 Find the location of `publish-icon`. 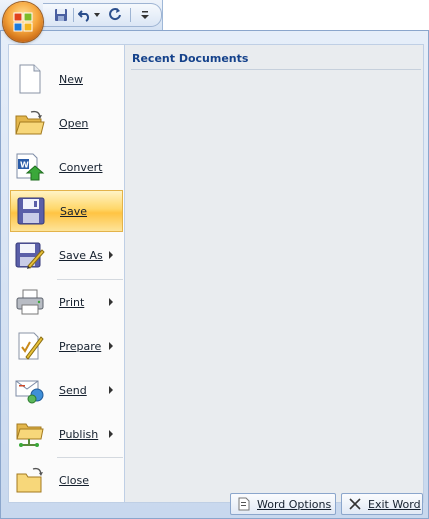

publish-icon is located at coordinates (30, 434).